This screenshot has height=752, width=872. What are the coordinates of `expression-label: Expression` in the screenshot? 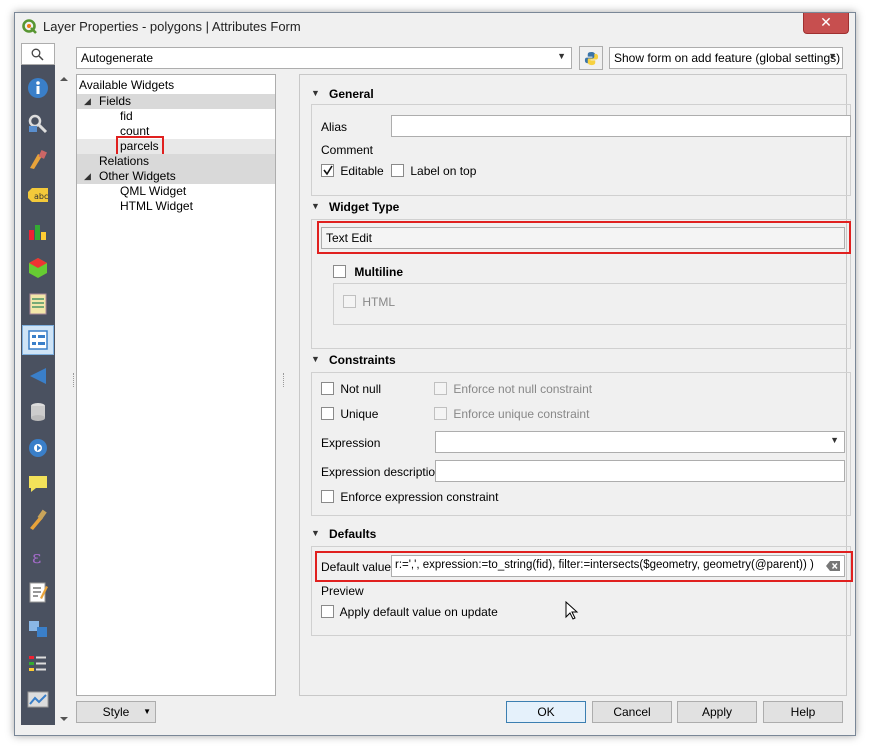 It's located at (351, 443).